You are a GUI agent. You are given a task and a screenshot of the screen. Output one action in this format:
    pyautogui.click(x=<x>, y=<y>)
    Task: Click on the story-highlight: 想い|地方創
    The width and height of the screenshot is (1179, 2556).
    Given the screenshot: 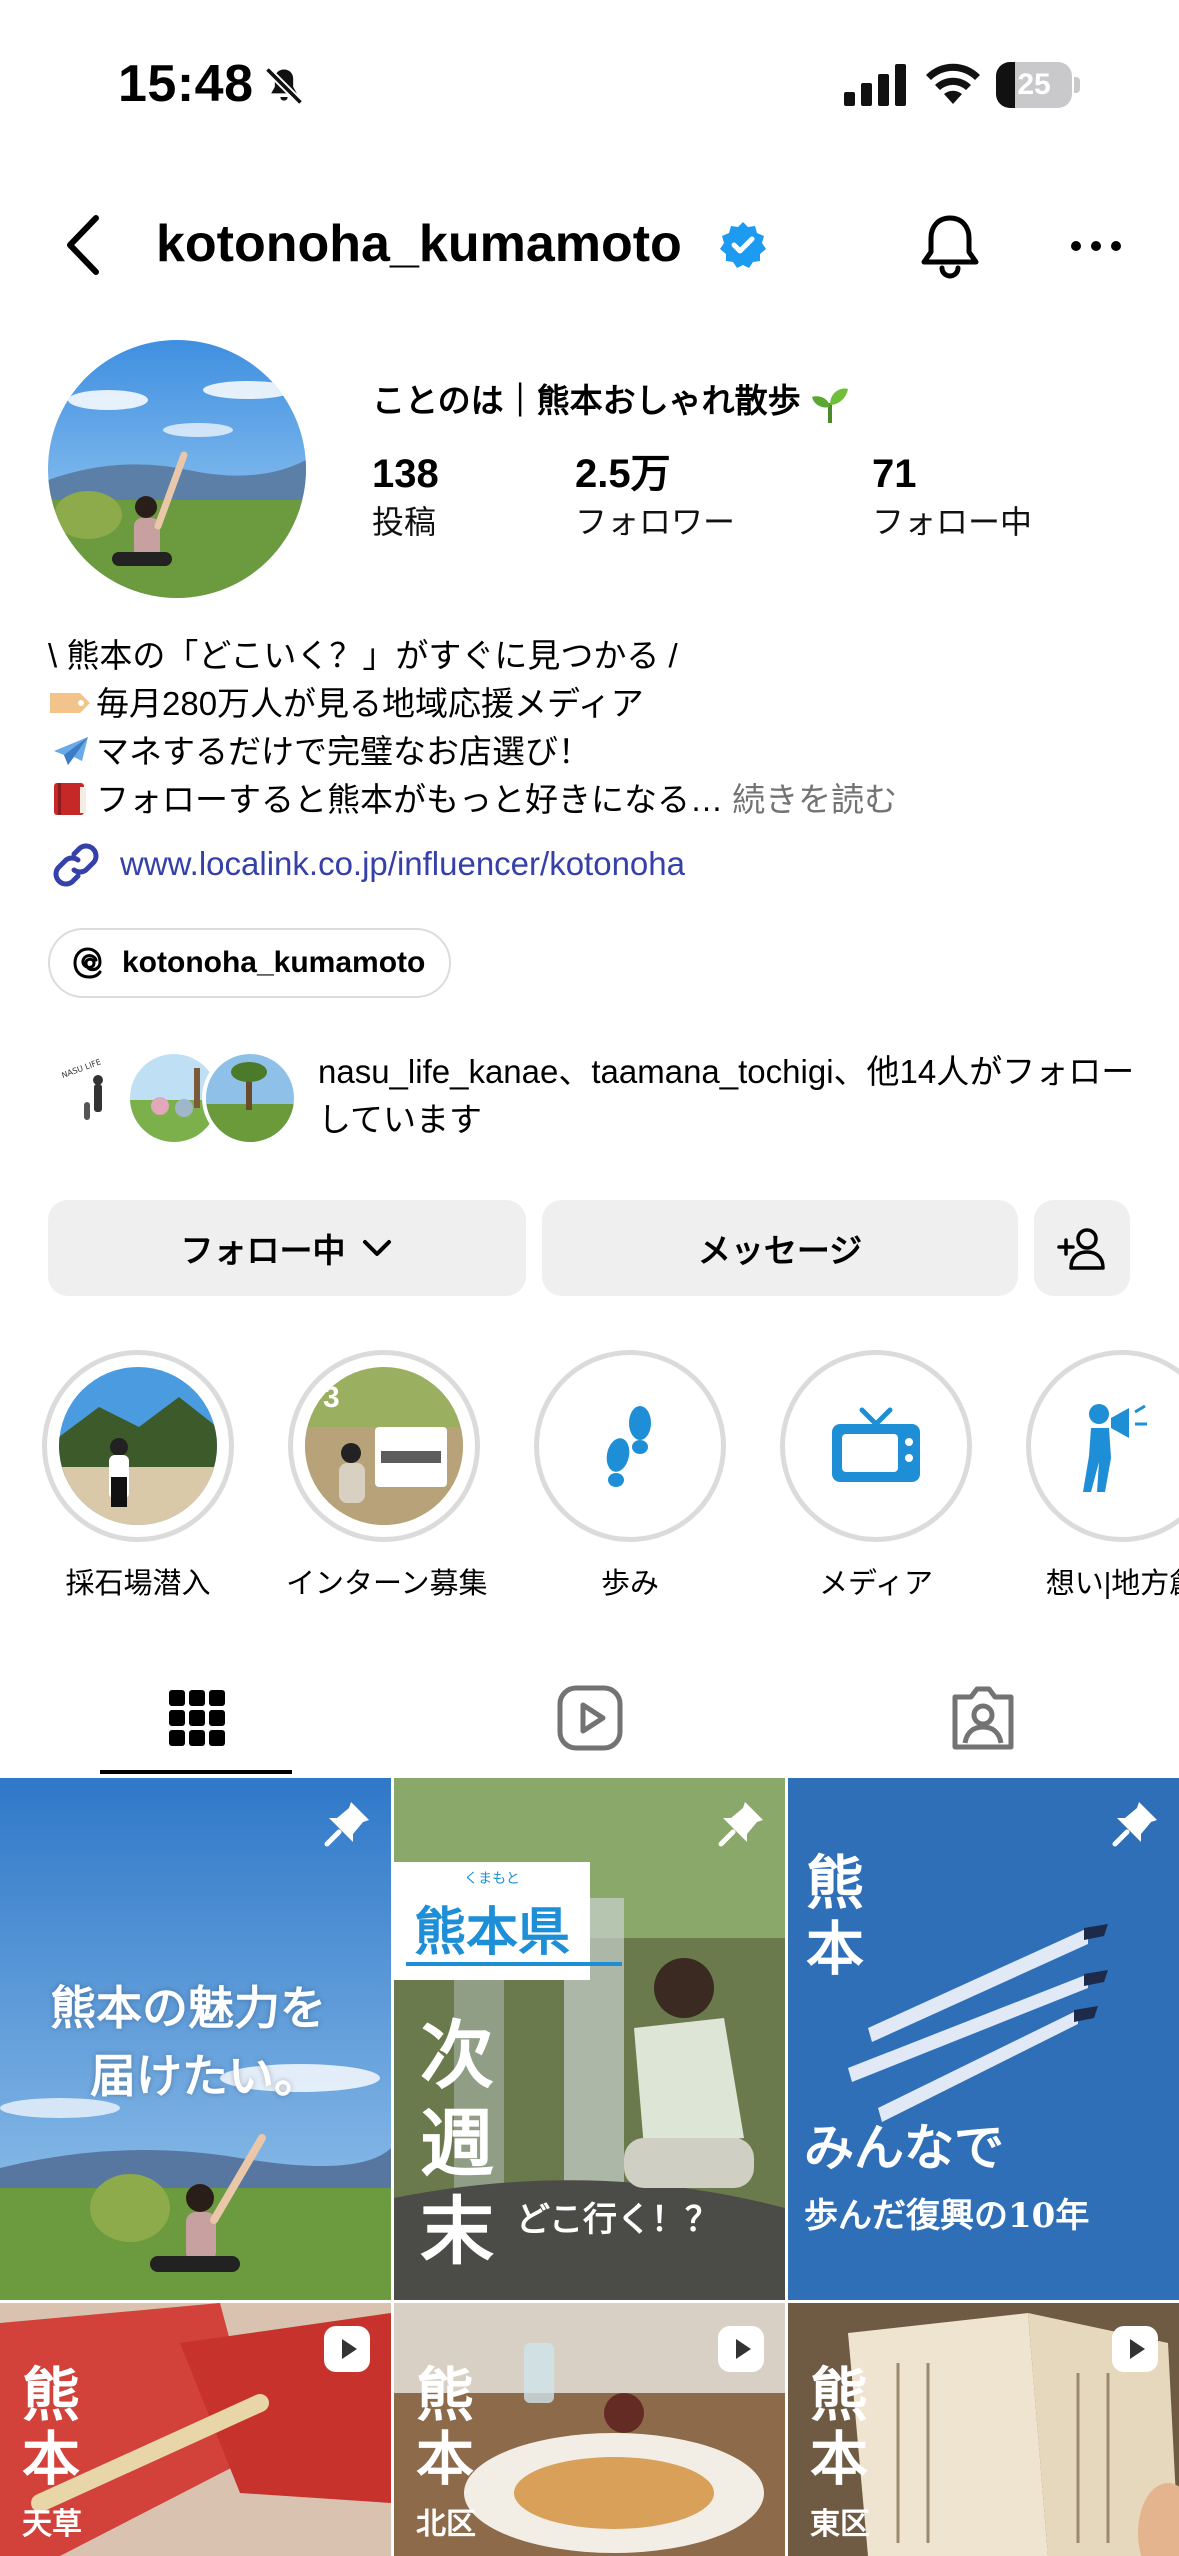 What is the action you would take?
    pyautogui.click(x=1101, y=1476)
    